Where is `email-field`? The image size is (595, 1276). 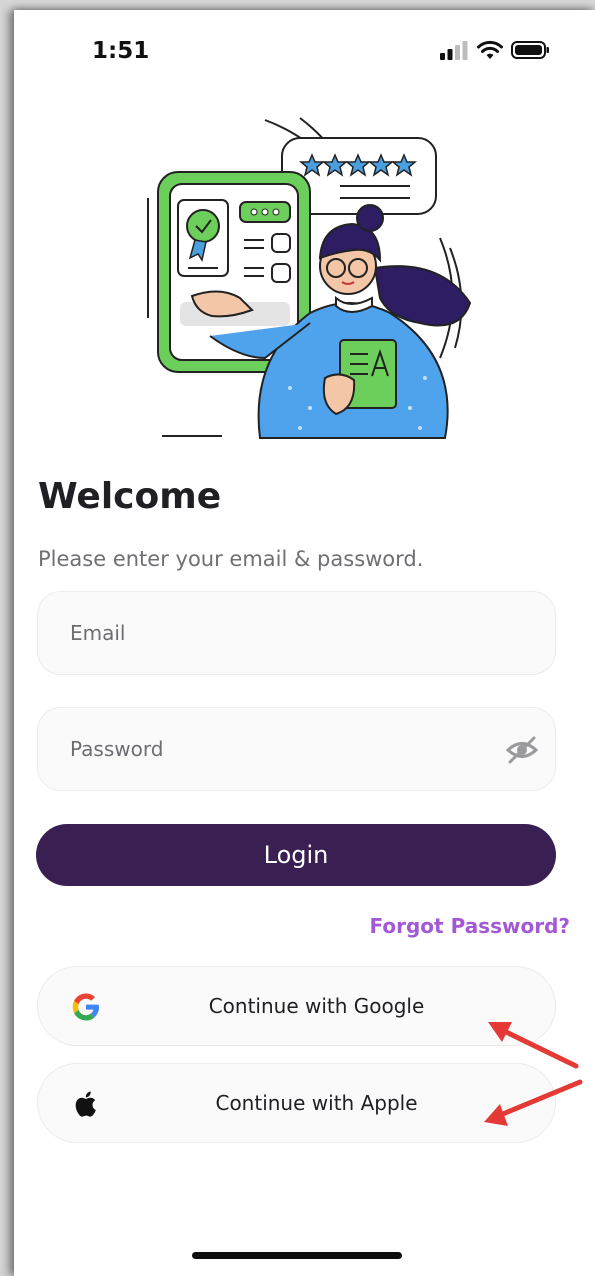
email-field is located at coordinates (280, 633).